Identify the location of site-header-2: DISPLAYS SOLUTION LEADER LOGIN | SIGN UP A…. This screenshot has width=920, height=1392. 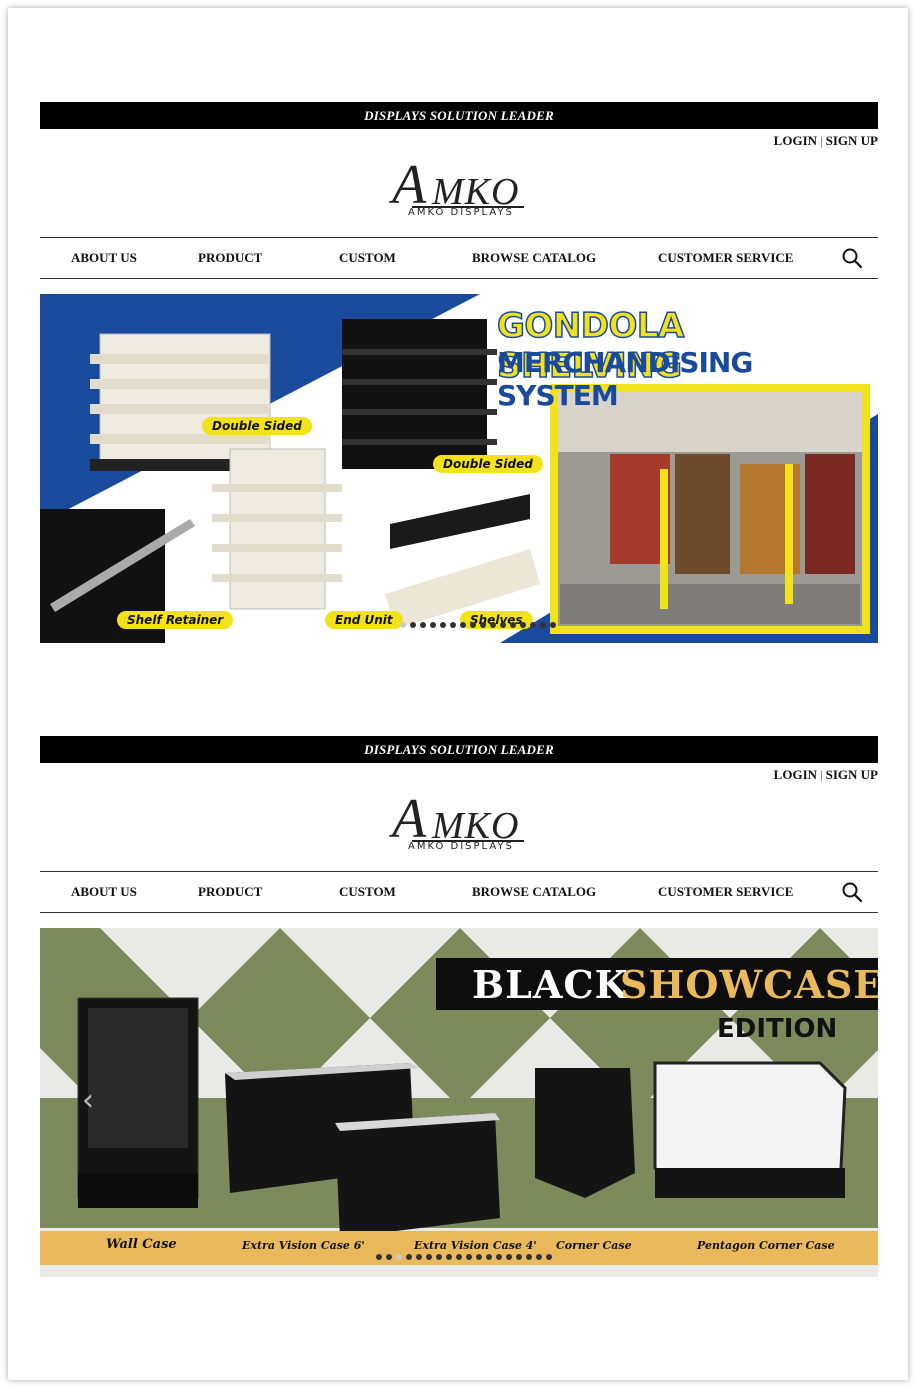
(459, 824).